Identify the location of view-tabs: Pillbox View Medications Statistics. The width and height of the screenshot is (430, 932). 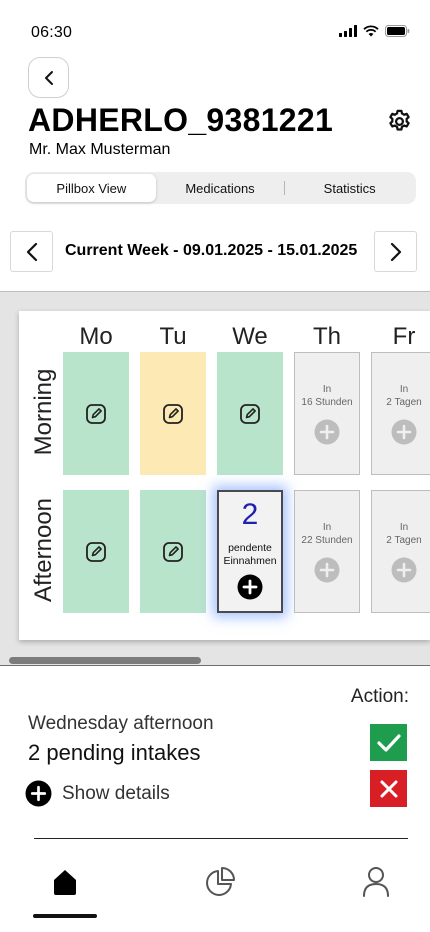
(220, 188).